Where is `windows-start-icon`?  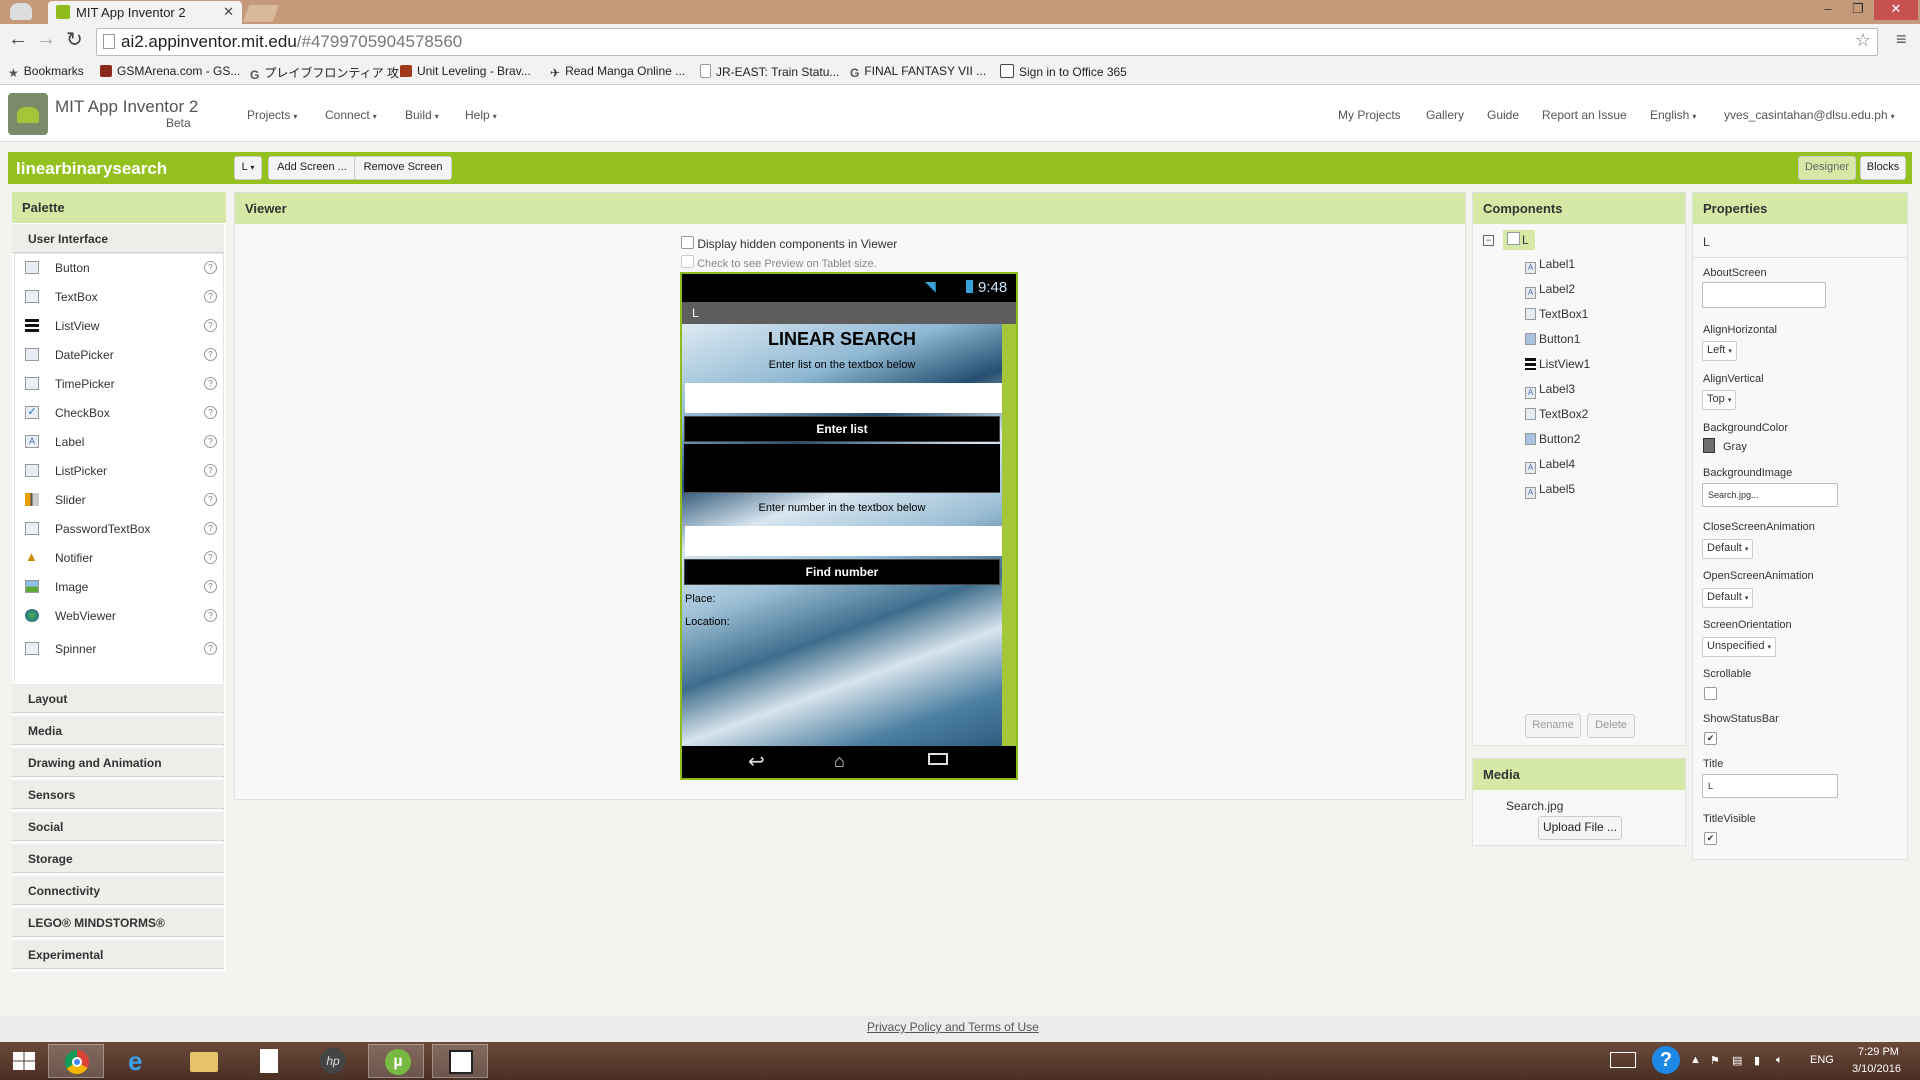 windows-start-icon is located at coordinates (24, 1061).